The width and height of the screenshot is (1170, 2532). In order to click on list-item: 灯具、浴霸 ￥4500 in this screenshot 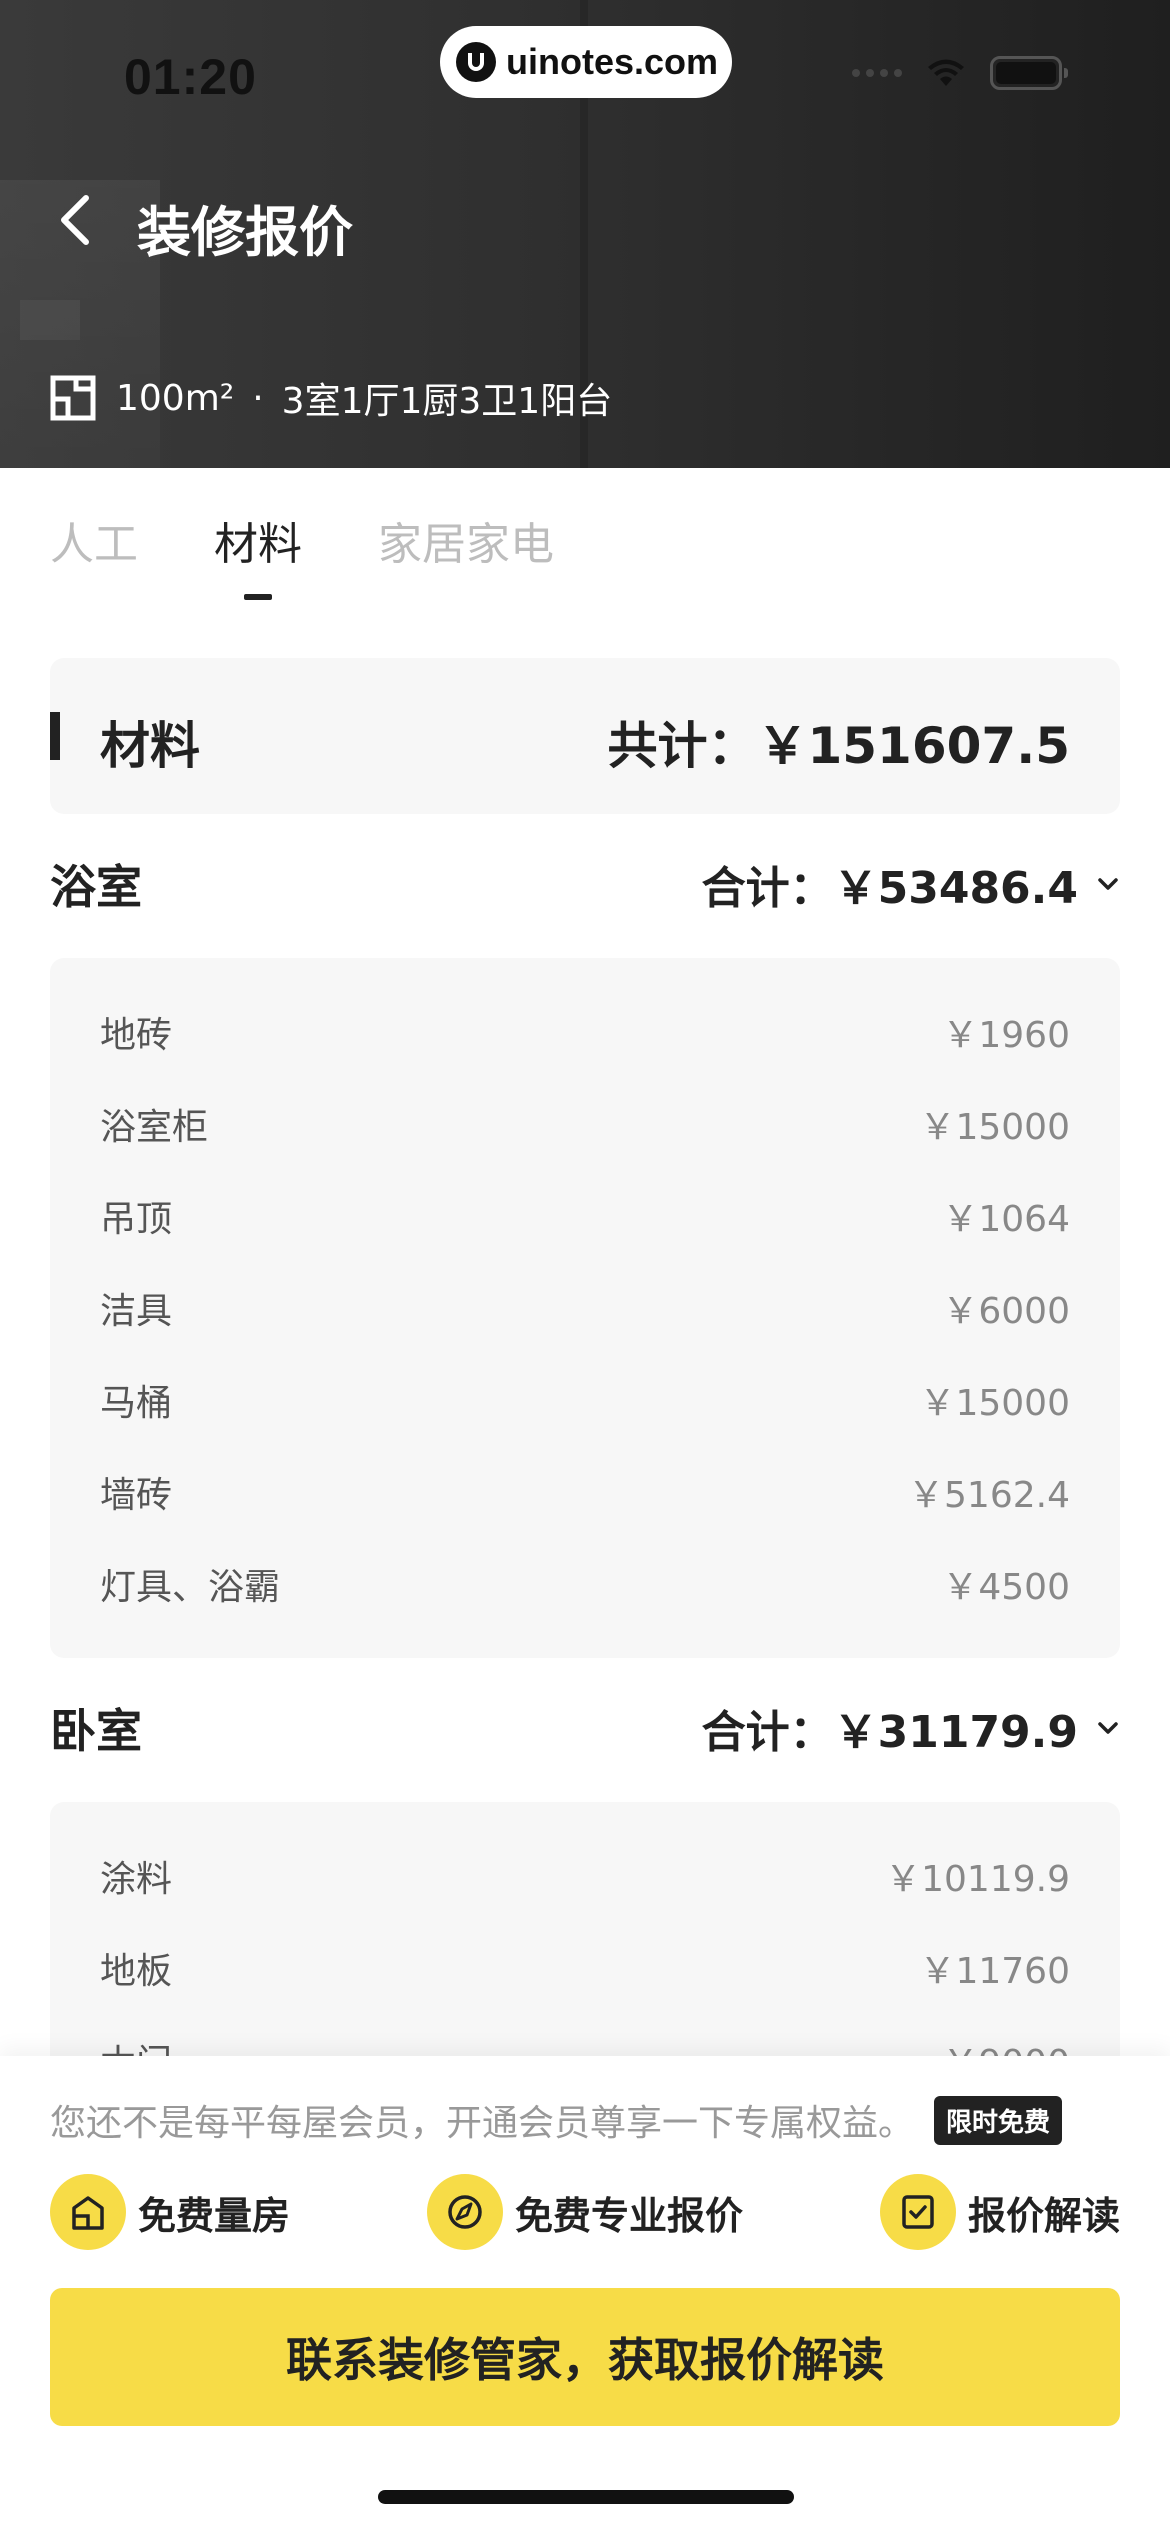, I will do `click(585, 1584)`.